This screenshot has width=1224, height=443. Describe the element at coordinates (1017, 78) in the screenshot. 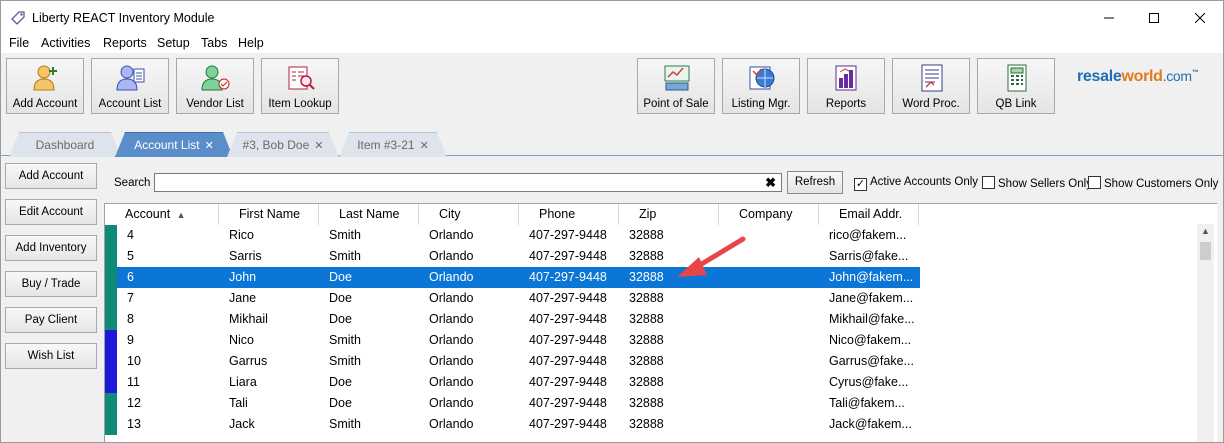

I see `qb-link-icon` at that location.